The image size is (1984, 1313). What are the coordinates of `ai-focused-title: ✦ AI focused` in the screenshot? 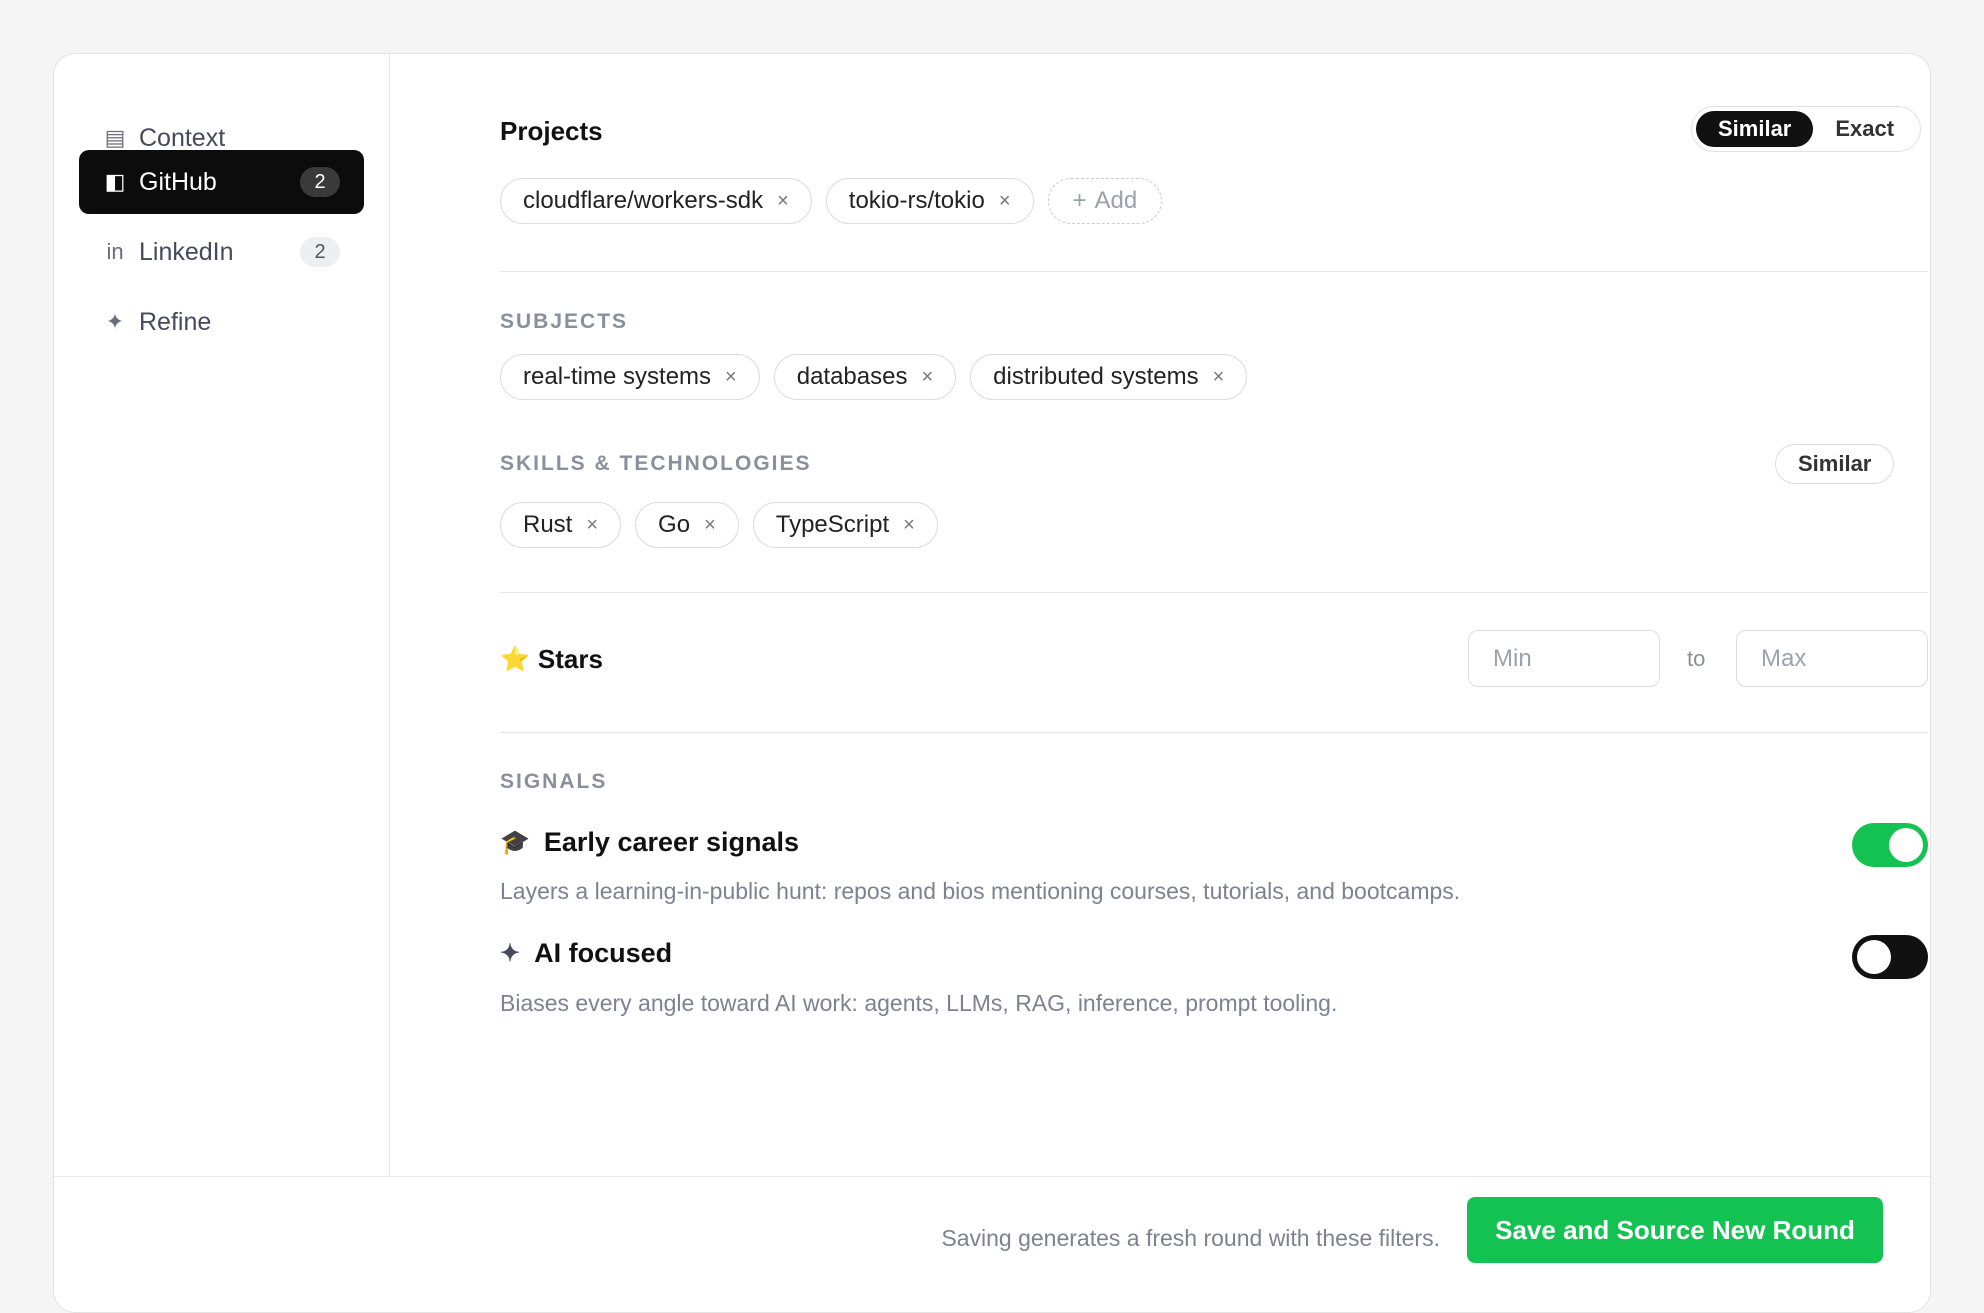 It's located at (586, 953).